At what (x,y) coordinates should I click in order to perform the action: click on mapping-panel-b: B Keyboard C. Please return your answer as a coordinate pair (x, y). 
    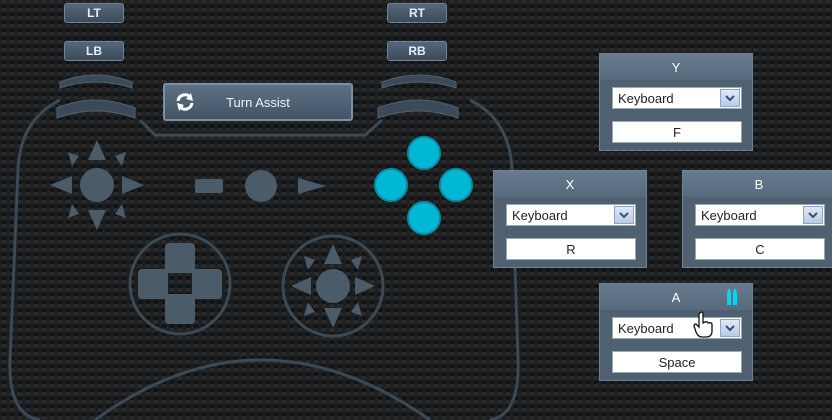
    Looking at the image, I should click on (757, 219).